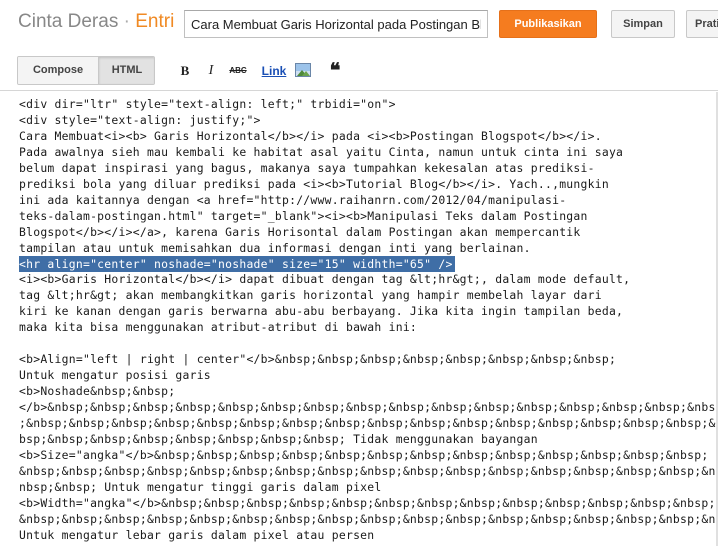 The image size is (718, 546). I want to click on publish-button: Publikasikan, so click(548, 24).